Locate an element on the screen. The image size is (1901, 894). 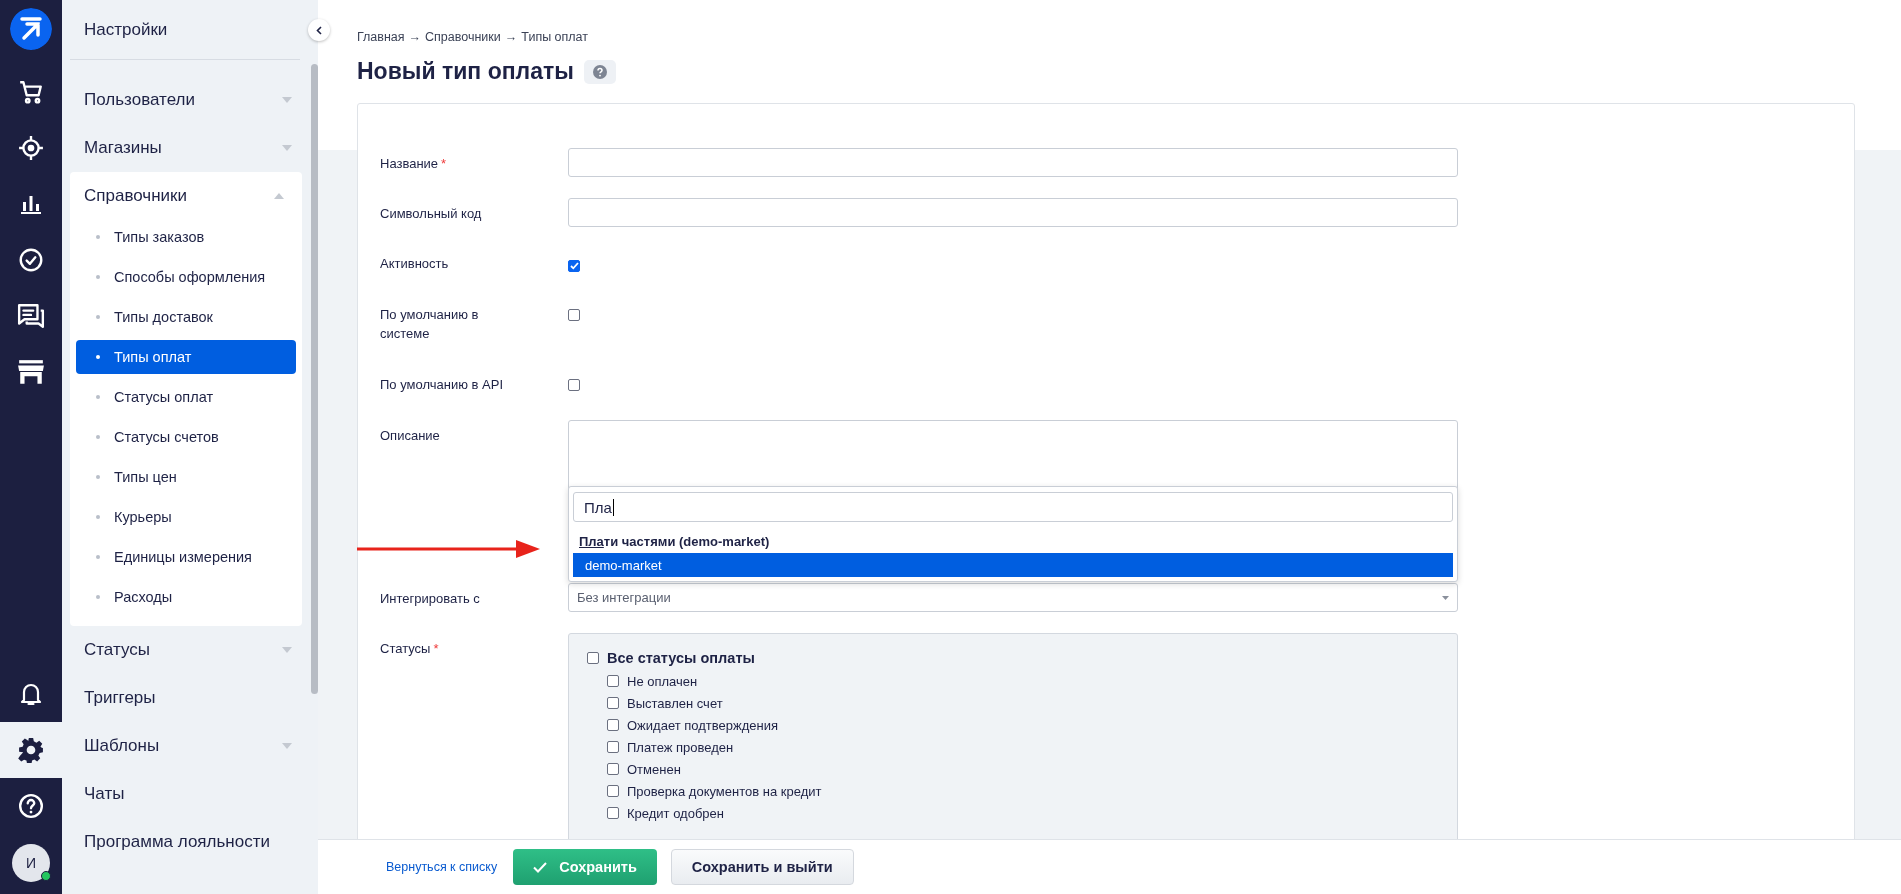
scrollbar is located at coordinates (314, 379).